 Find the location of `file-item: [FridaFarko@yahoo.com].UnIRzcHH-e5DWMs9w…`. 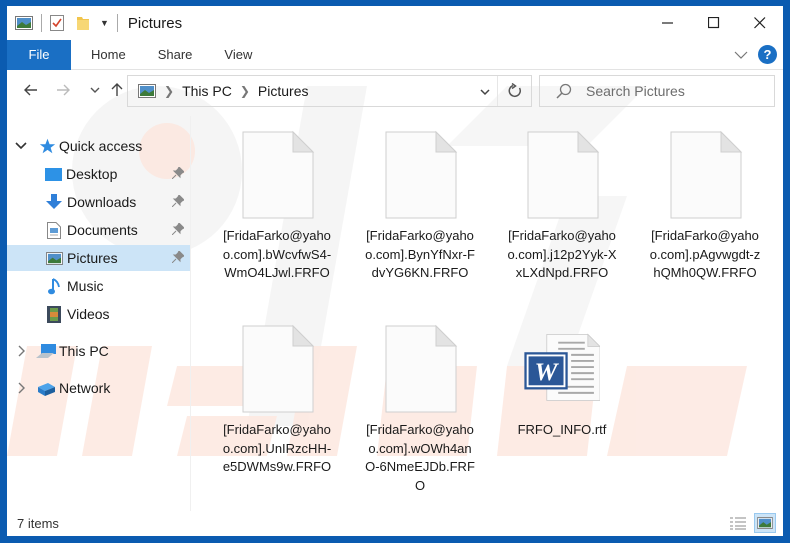

file-item: [FridaFarko@yahoo.com].UnIRzcHH-e5DWMs9w… is located at coordinates (277, 393).